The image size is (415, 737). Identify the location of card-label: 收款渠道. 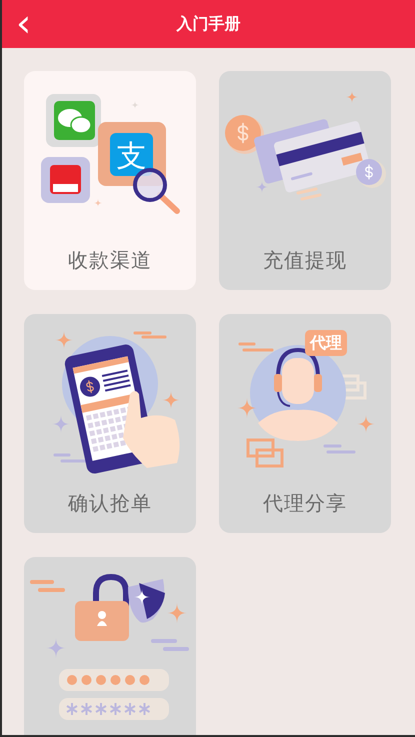
(110, 260).